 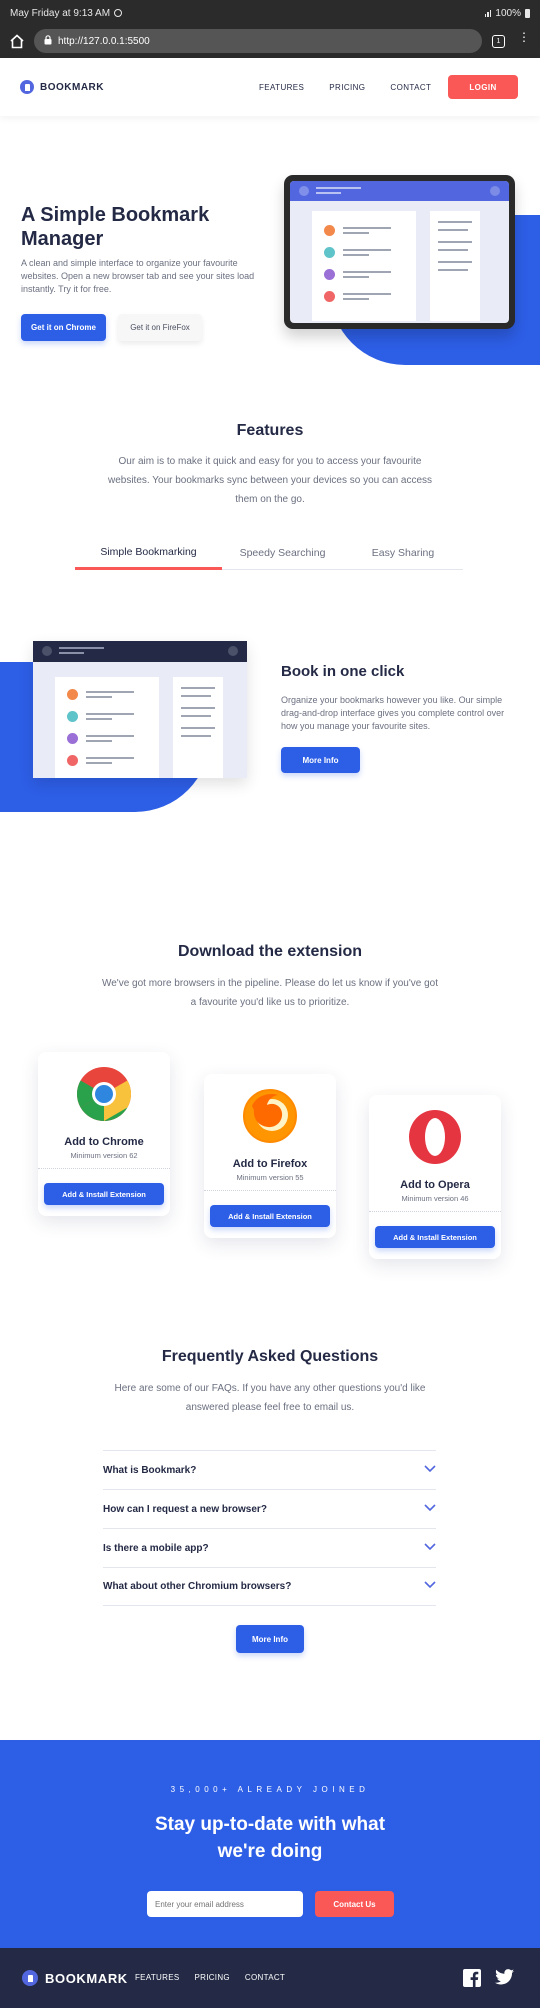 I want to click on firefox-card-version: Minimum version 55, so click(x=270, y=1177).